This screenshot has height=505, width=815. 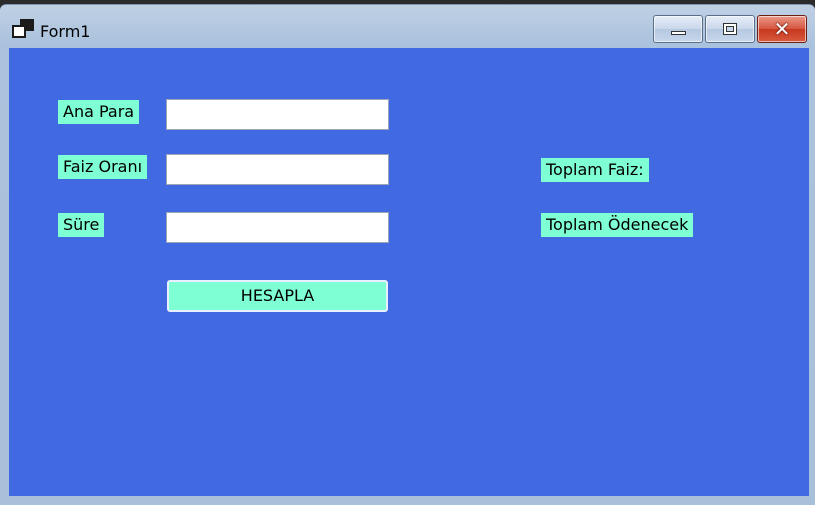 I want to click on maximize-icon, so click(x=730, y=29).